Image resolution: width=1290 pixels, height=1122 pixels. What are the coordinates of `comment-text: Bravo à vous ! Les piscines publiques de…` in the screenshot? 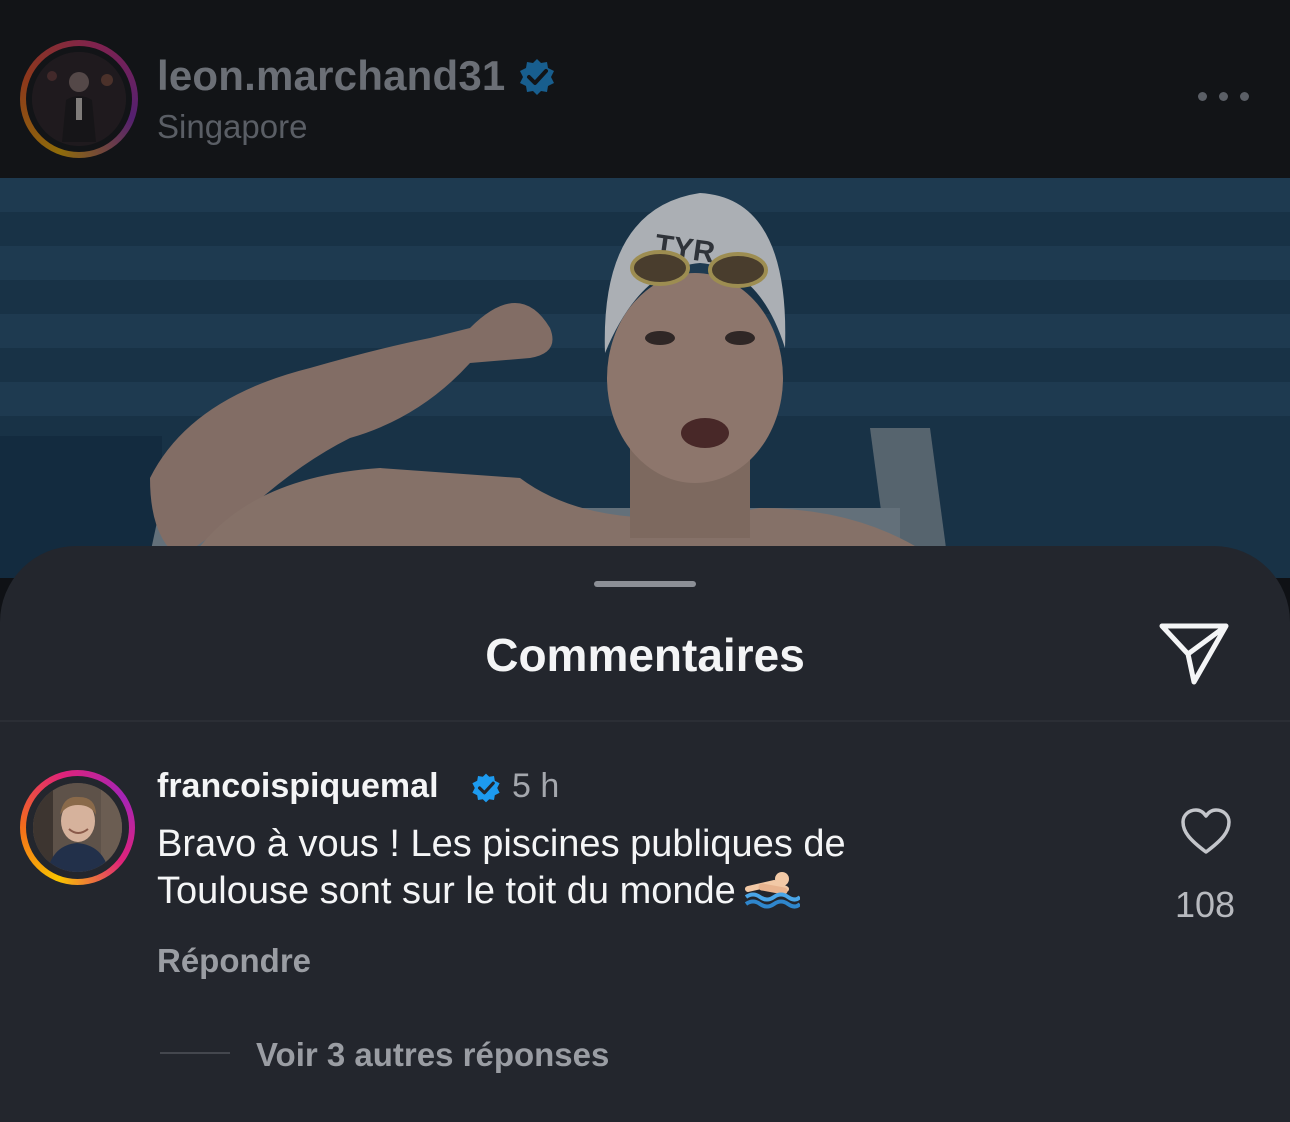 It's located at (637, 868).